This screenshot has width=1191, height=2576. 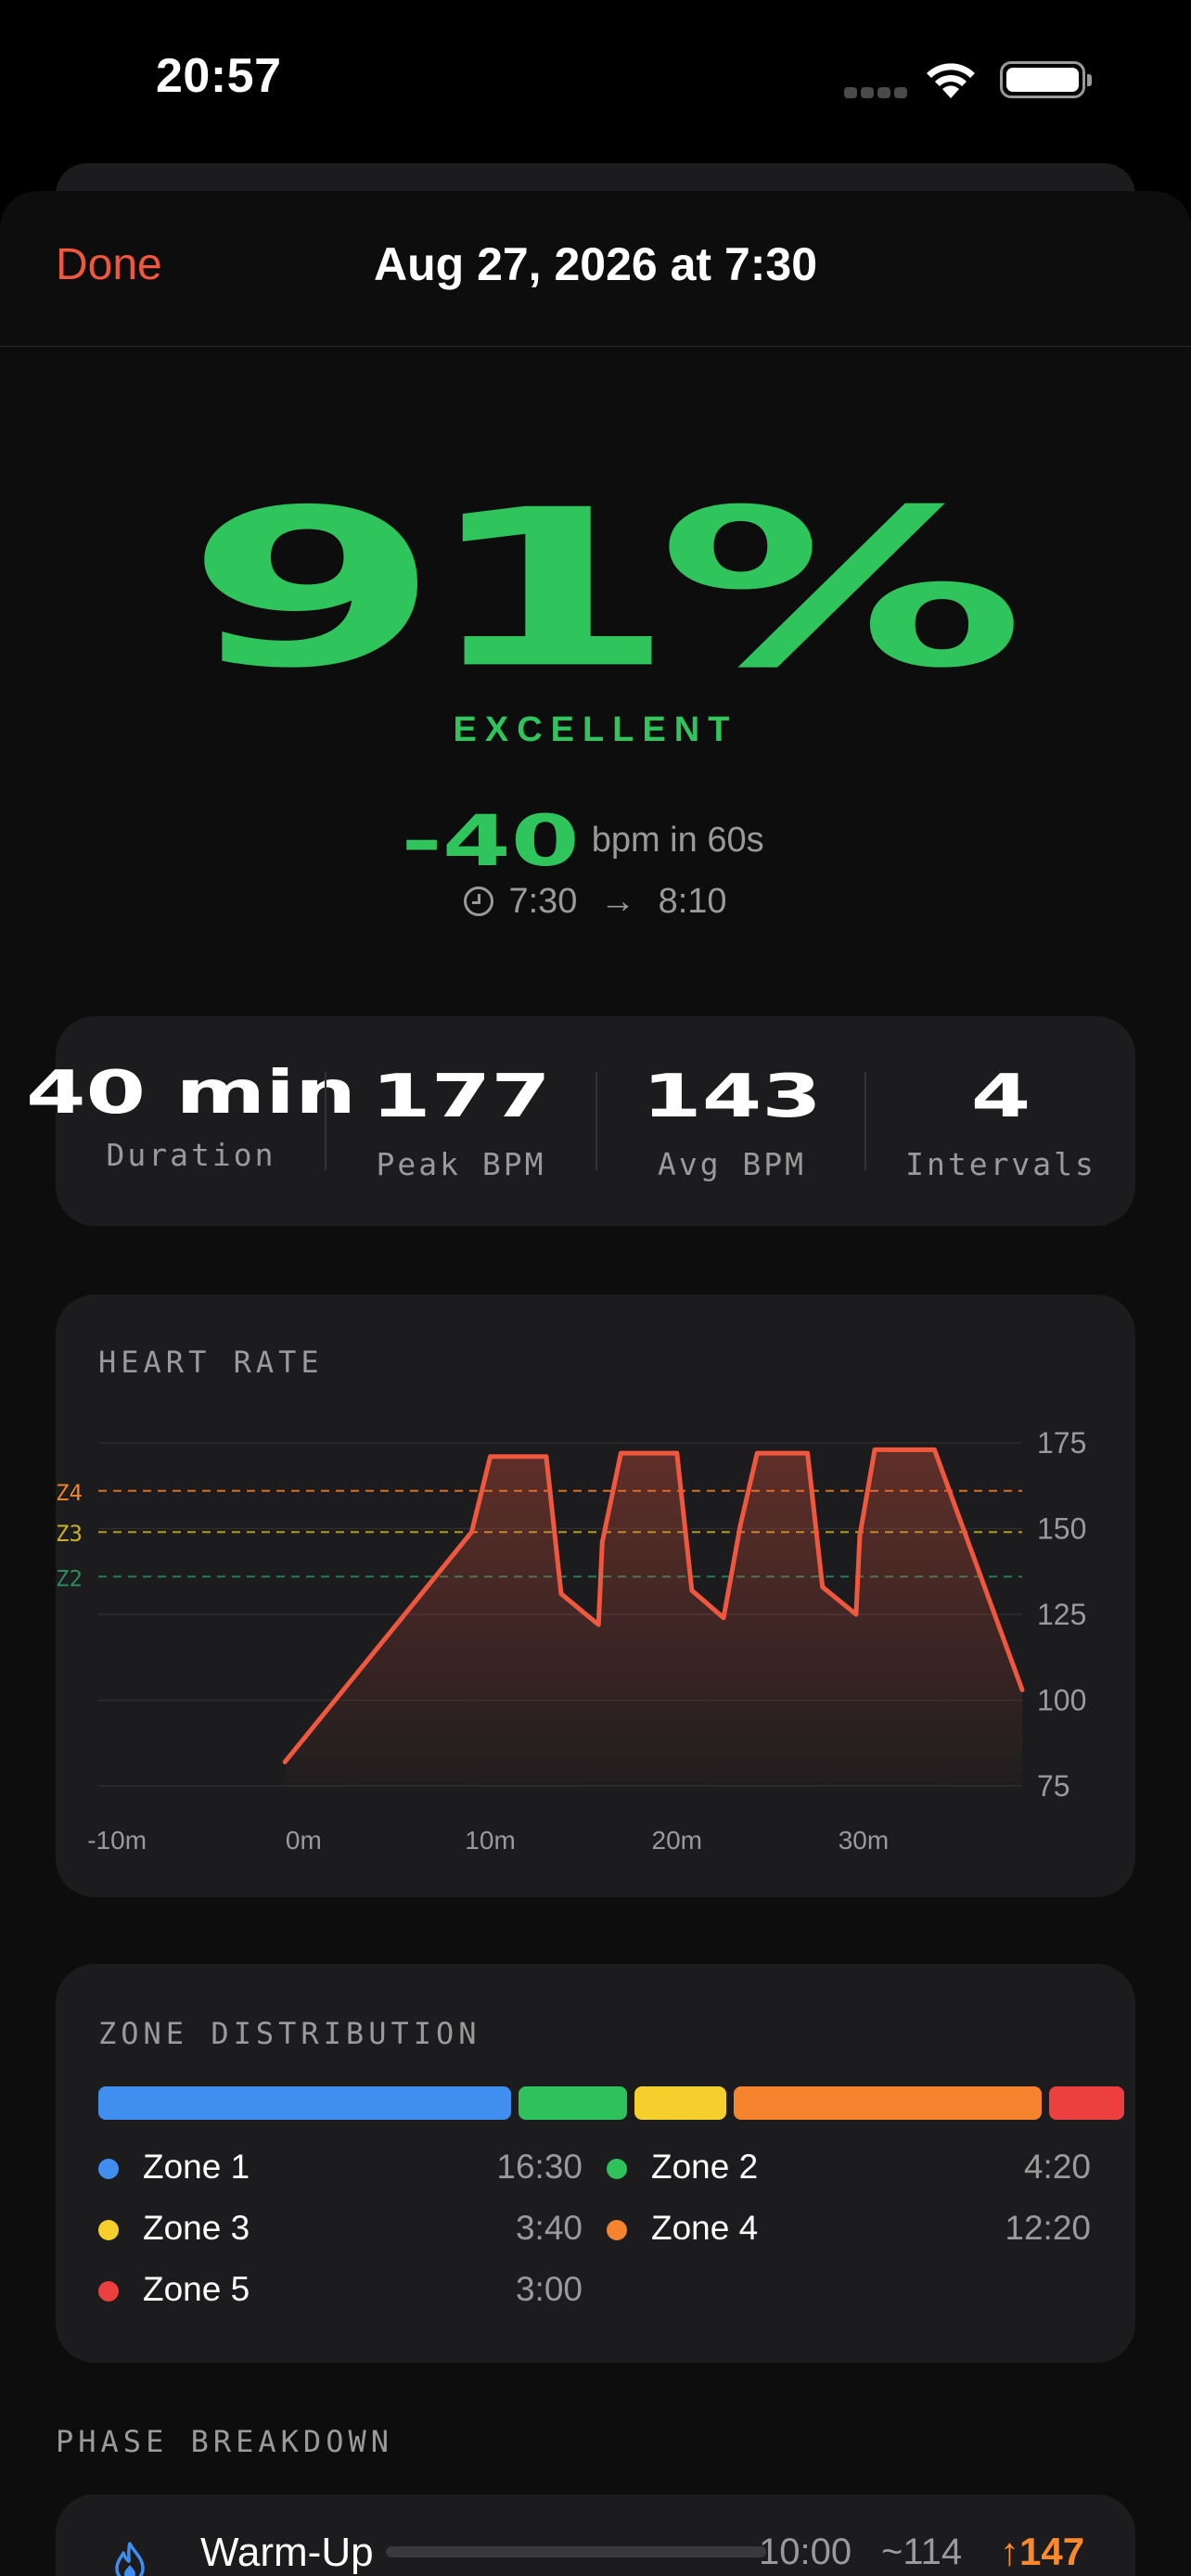 I want to click on zone-legend-item: Zone 5 3:00, so click(x=340, y=2291).